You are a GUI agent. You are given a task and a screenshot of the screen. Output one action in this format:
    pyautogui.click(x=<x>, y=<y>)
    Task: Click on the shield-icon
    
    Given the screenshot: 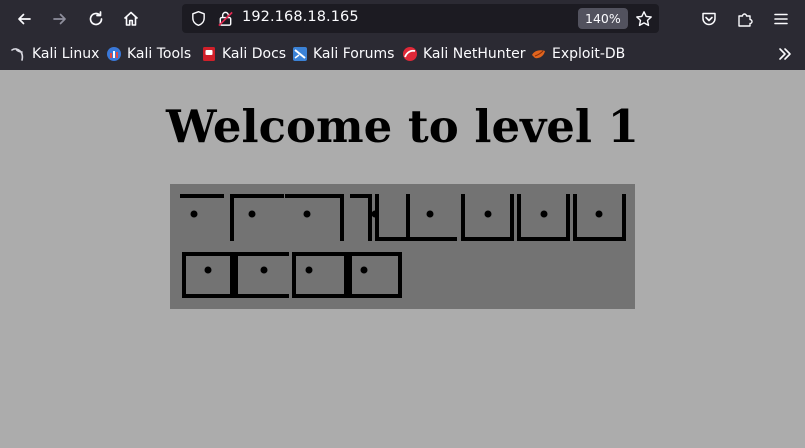 What is the action you would take?
    pyautogui.click(x=198, y=18)
    